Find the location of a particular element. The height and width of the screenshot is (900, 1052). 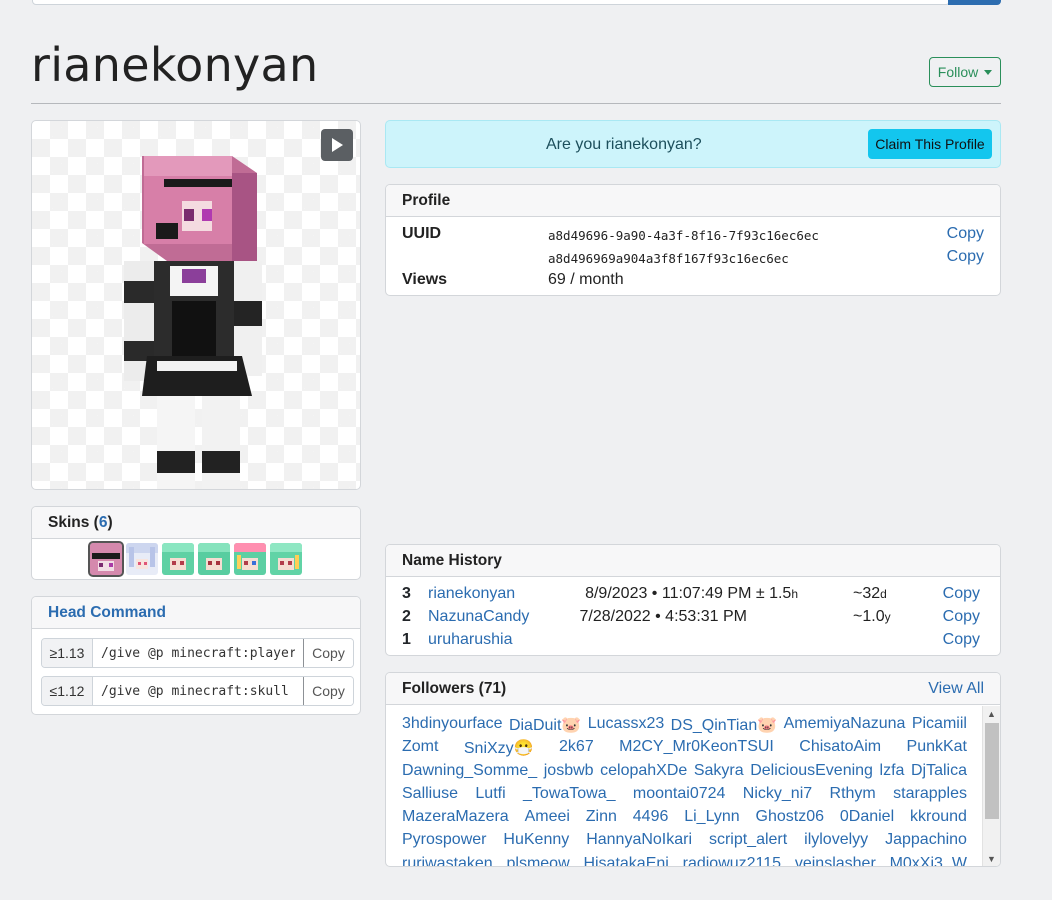

followers-scrollbar: ▲ ▼ is located at coordinates (991, 786).